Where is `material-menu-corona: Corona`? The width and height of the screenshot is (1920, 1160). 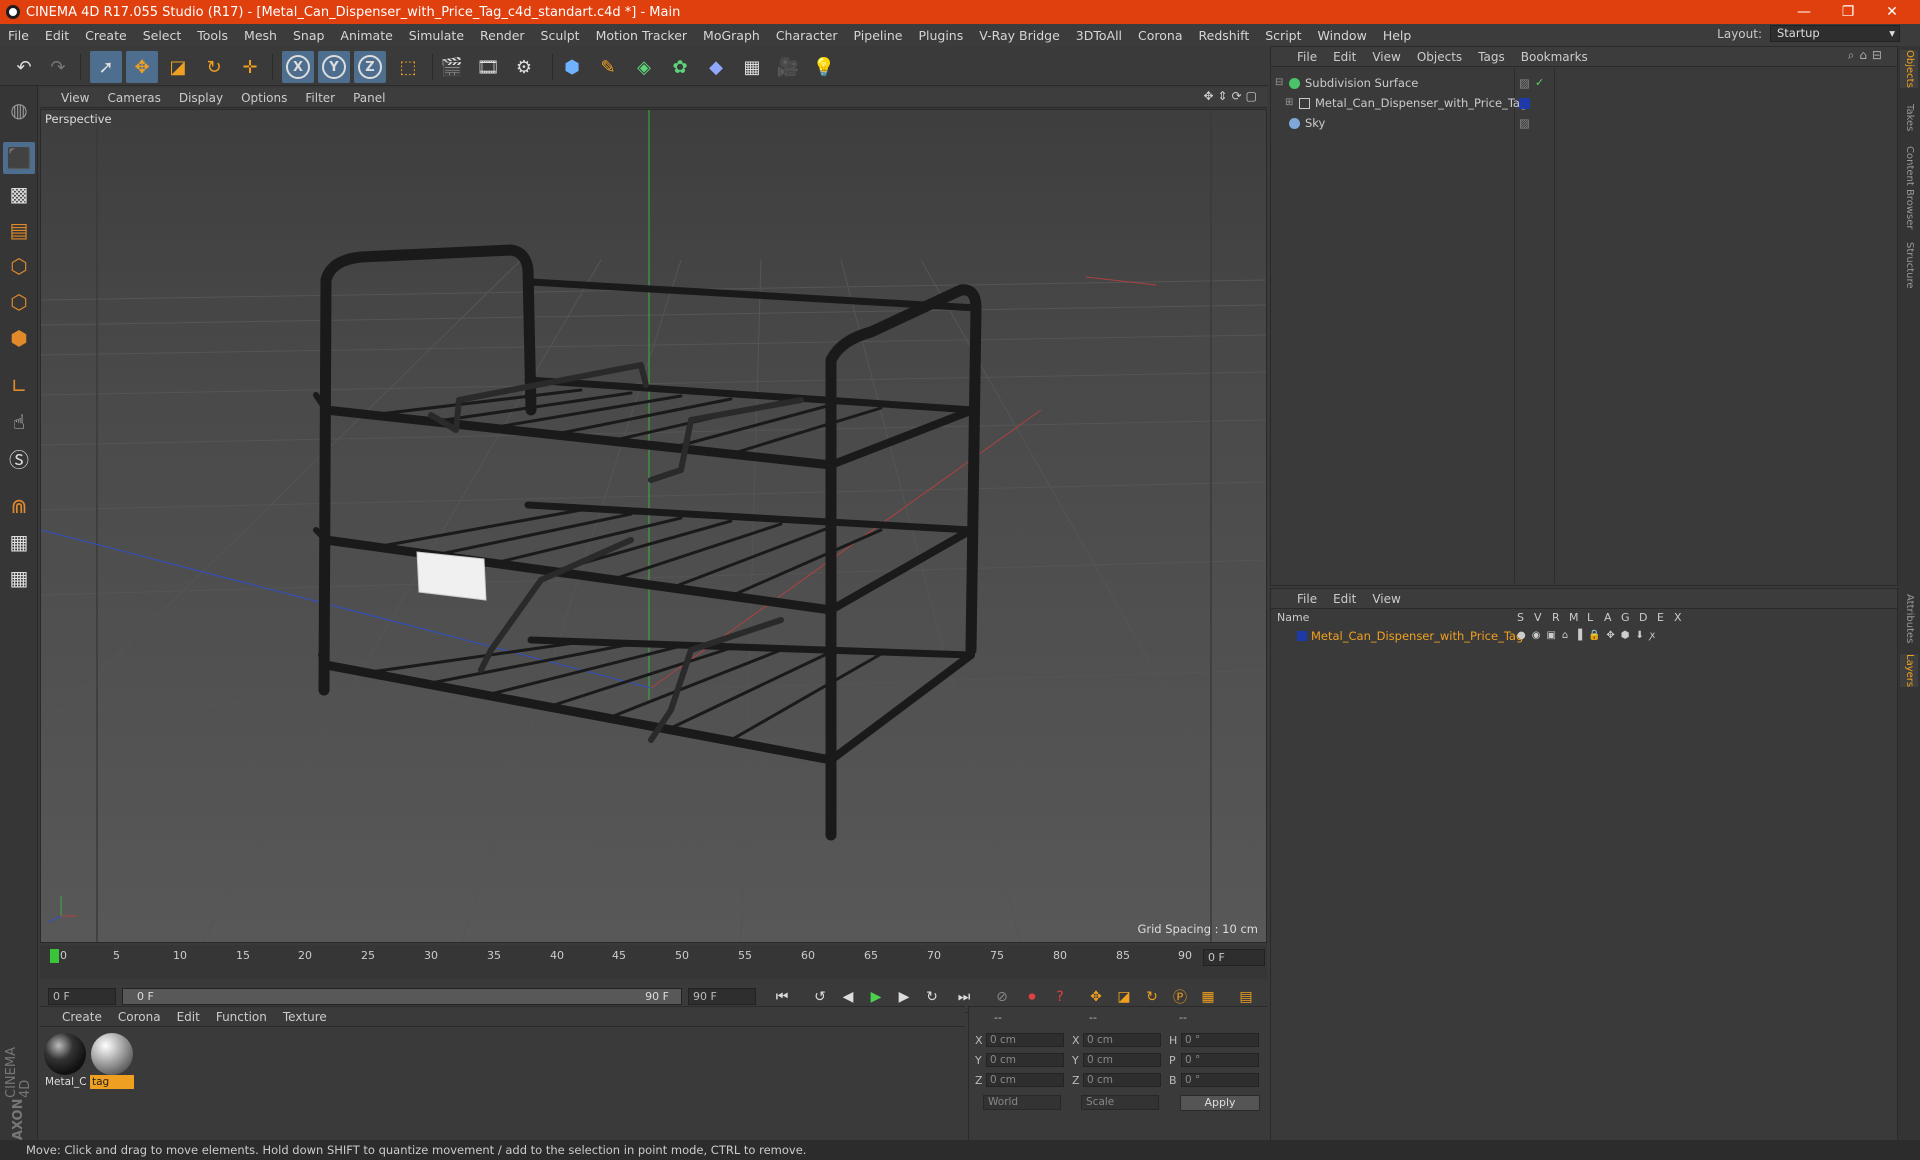
material-menu-corona: Corona is located at coordinates (139, 1017).